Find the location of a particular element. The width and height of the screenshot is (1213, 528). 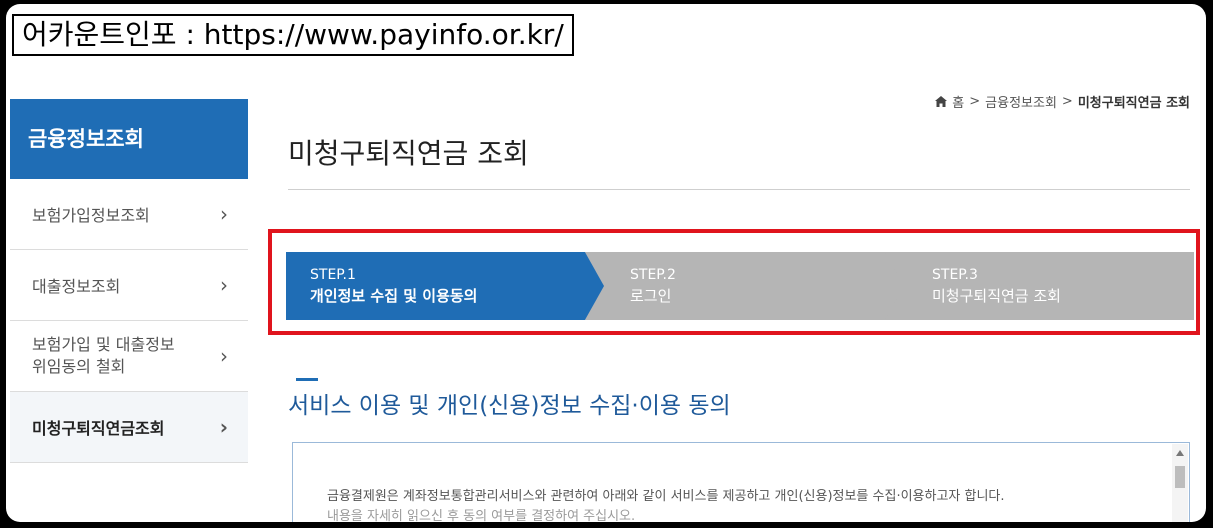

sidebar-title: 금융정보조회 is located at coordinates (129, 139).